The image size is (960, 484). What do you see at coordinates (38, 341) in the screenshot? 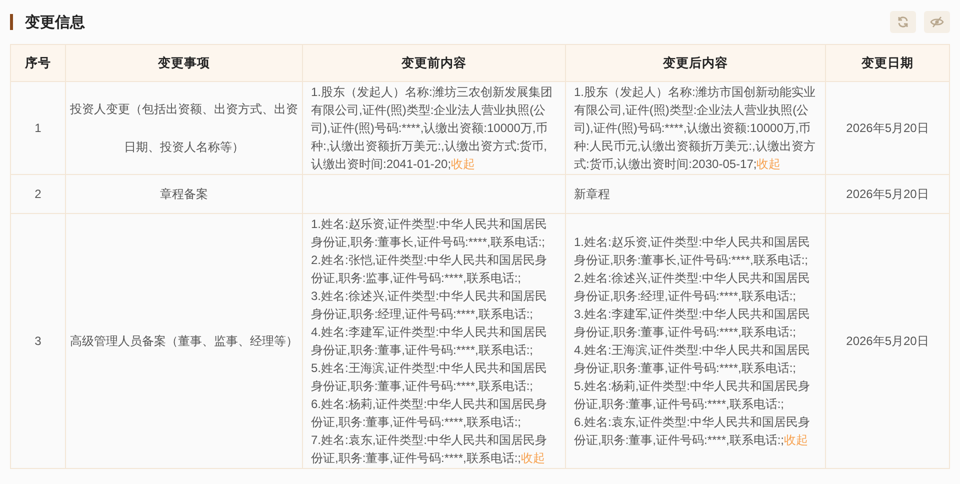
I see `table-cell: 3` at bounding box center [38, 341].